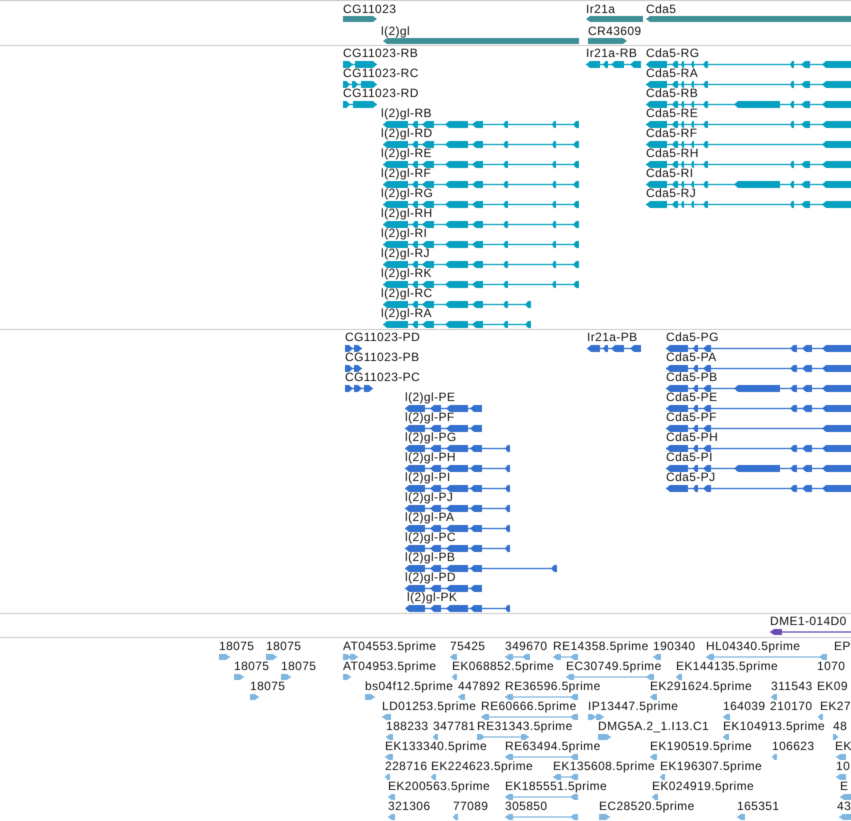  What do you see at coordinates (691, 417) in the screenshot?
I see `protein-label: Cda5-PF` at bounding box center [691, 417].